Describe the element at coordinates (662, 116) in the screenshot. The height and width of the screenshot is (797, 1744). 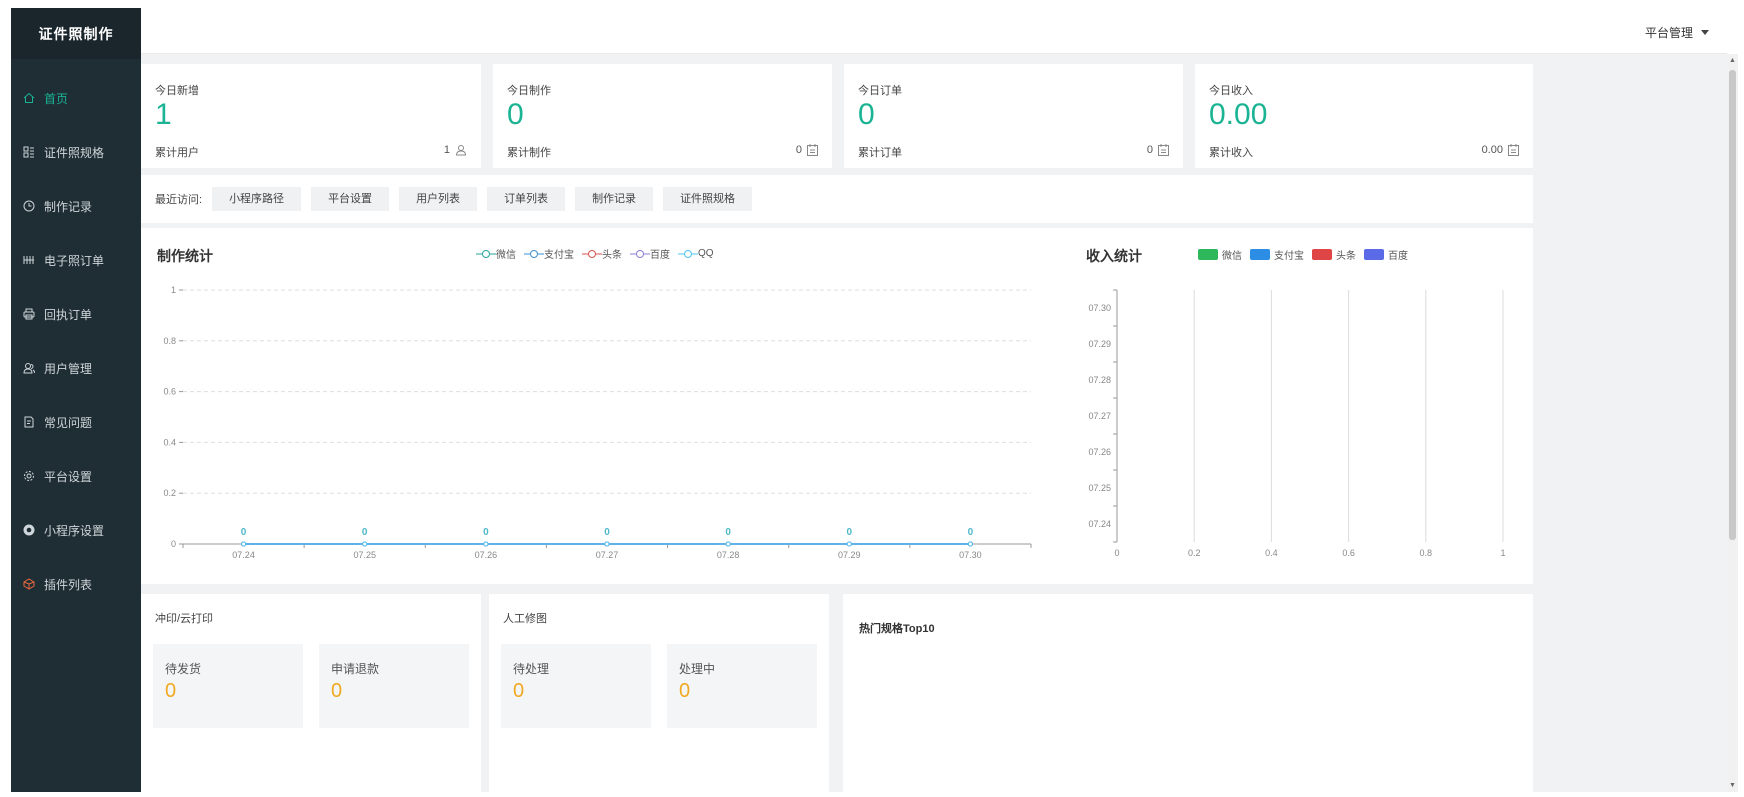
I see `stat-card-production: 今日制作 0 累计制作 0` at that location.